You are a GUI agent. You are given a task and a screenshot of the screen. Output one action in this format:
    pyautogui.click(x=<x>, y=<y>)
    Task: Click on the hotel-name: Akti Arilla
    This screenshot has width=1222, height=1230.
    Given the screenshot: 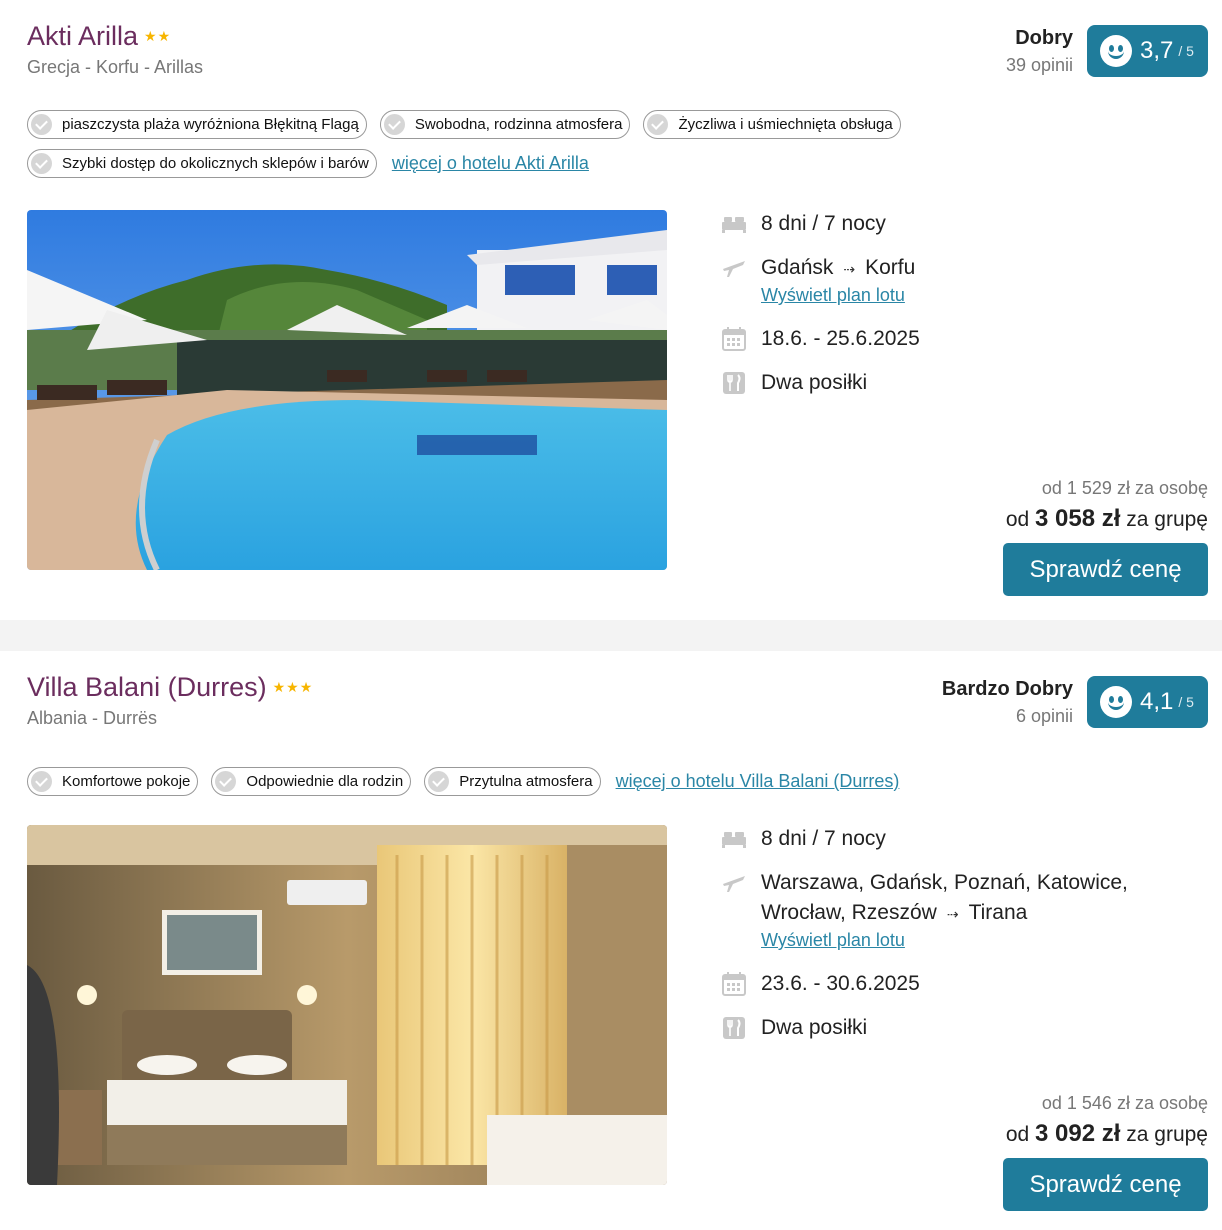 What is the action you would take?
    pyautogui.click(x=82, y=36)
    